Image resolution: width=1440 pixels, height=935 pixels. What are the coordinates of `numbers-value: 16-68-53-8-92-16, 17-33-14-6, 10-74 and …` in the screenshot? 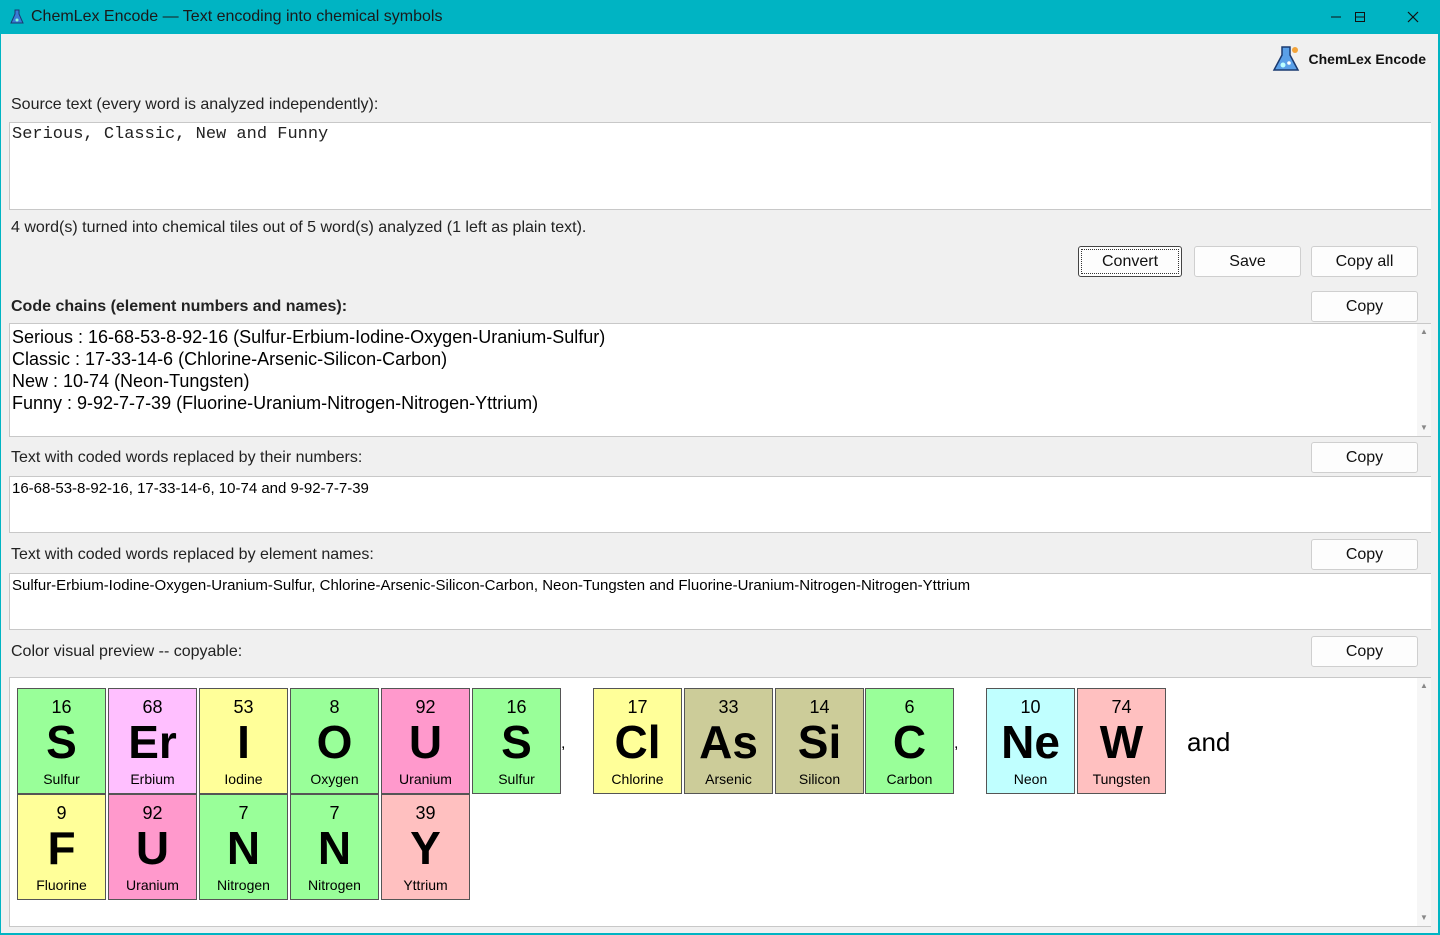 It's located at (190, 488).